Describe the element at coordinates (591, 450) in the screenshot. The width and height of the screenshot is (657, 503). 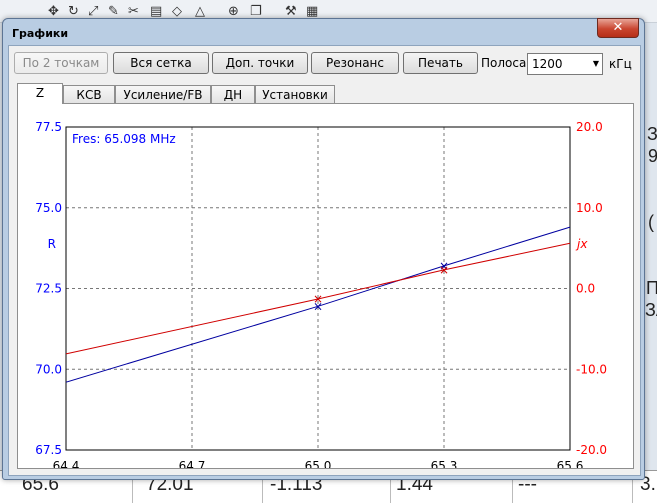
I see `y-right-tick-label: -20.0` at that location.